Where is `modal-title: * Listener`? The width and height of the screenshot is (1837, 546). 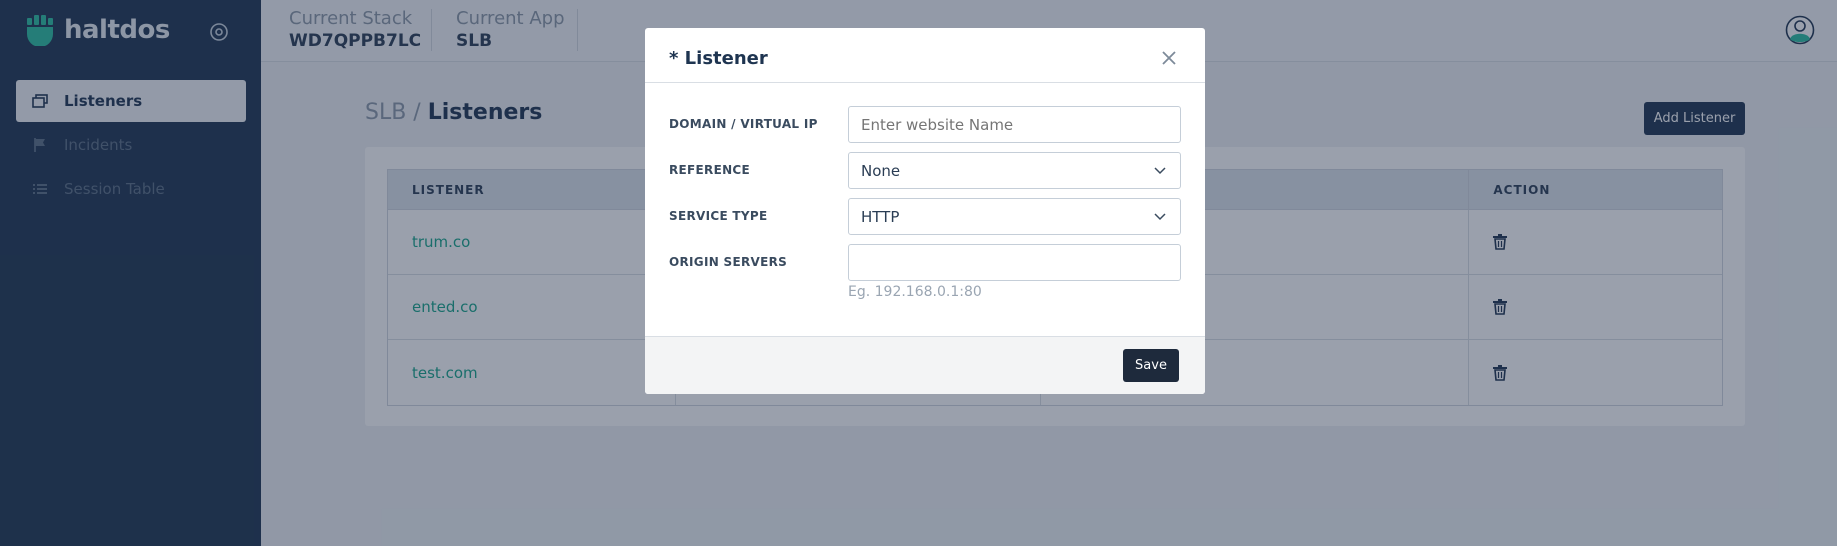
modal-title: * Listener is located at coordinates (718, 58).